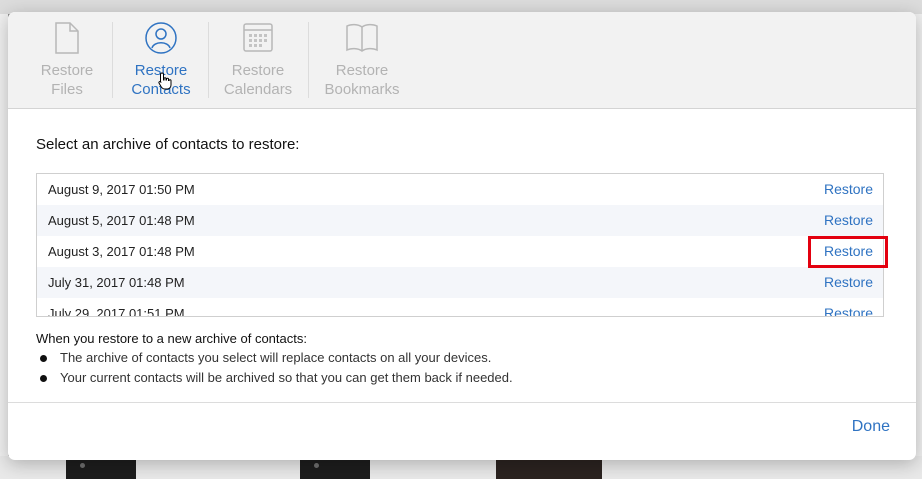 This screenshot has width=922, height=479. I want to click on archive-date: August 9, 2017 01:50 PM, so click(121, 189).